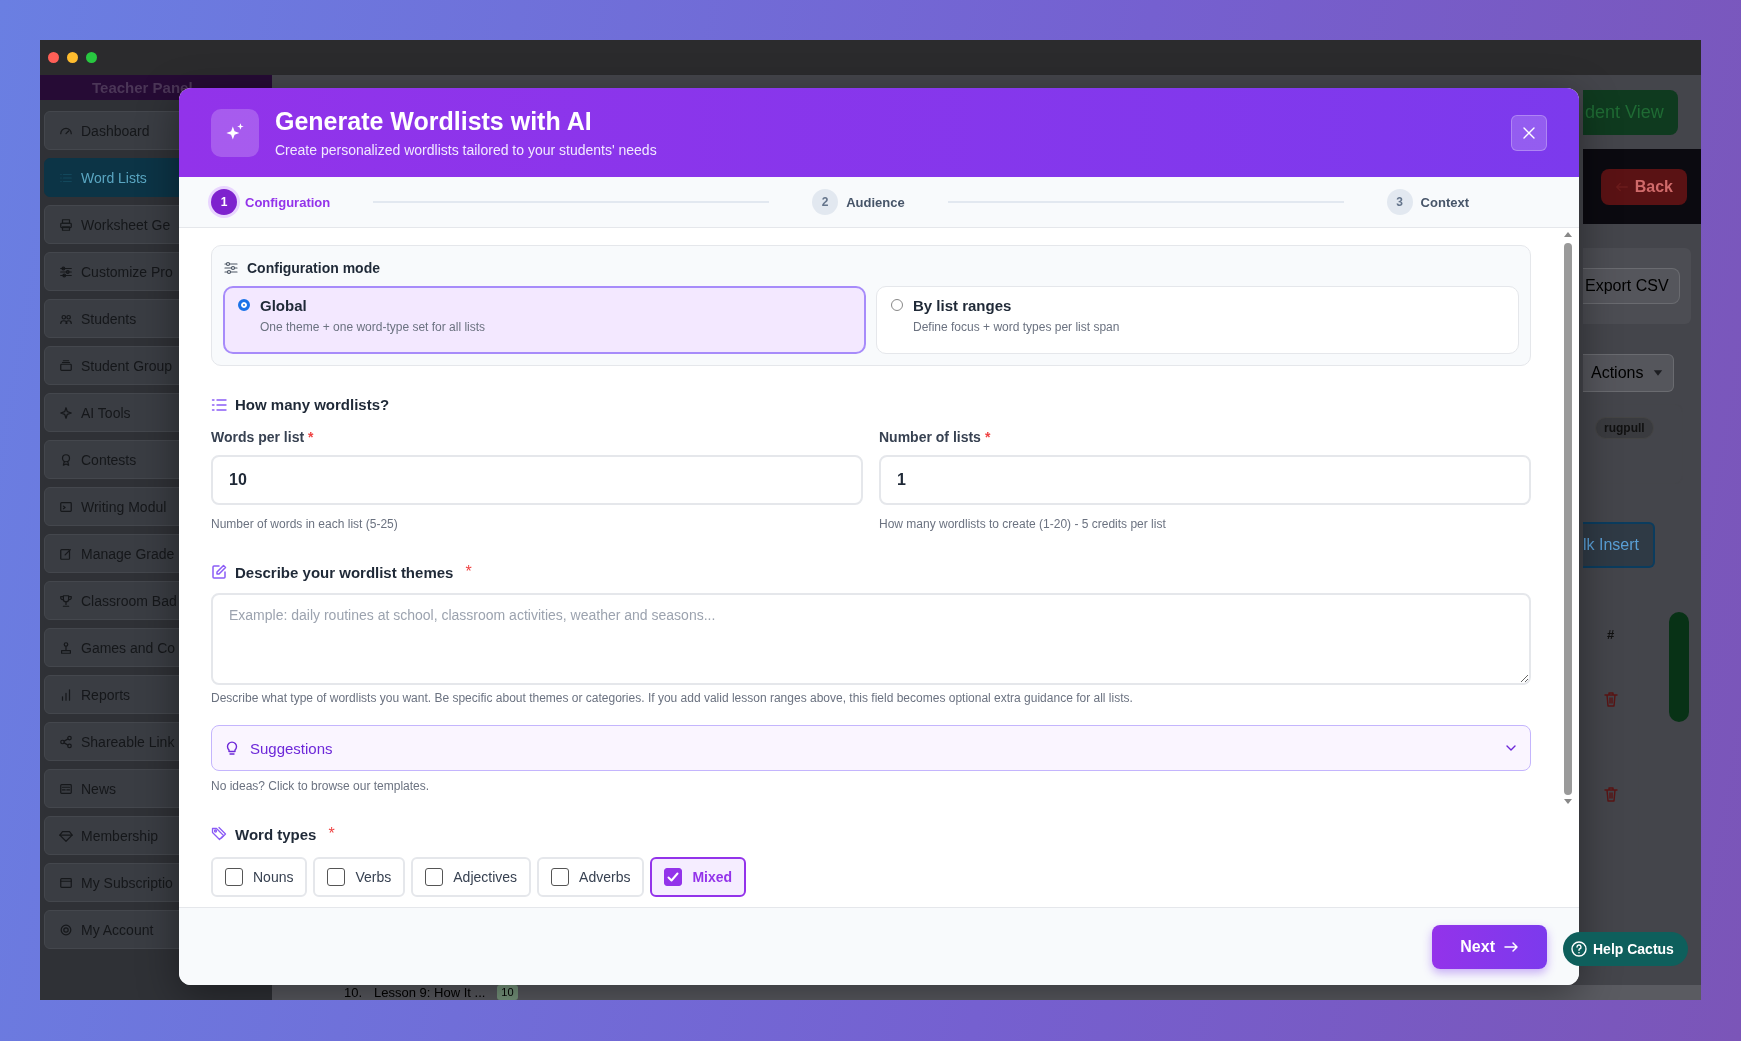 The image size is (1741, 1041). I want to click on card-icon, so click(66, 882).